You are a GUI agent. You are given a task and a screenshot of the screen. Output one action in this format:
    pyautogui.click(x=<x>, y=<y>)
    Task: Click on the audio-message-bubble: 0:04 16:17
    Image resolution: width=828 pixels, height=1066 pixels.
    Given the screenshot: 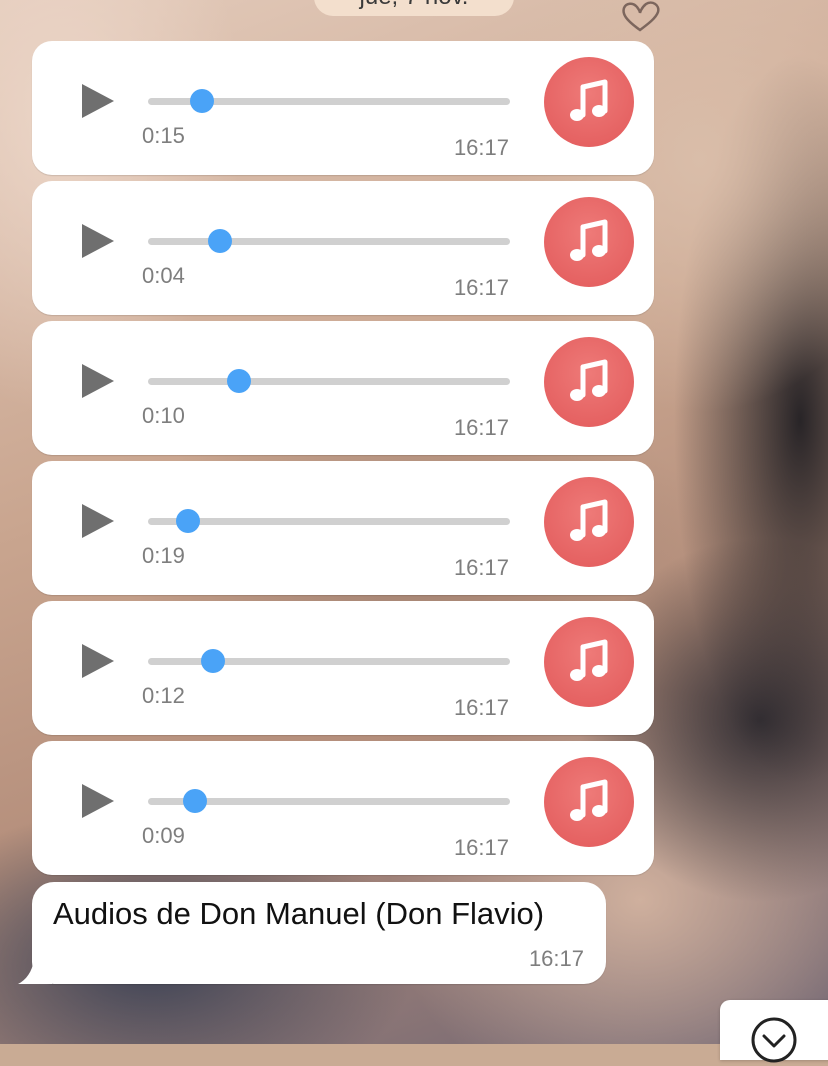 What is the action you would take?
    pyautogui.click(x=343, y=248)
    